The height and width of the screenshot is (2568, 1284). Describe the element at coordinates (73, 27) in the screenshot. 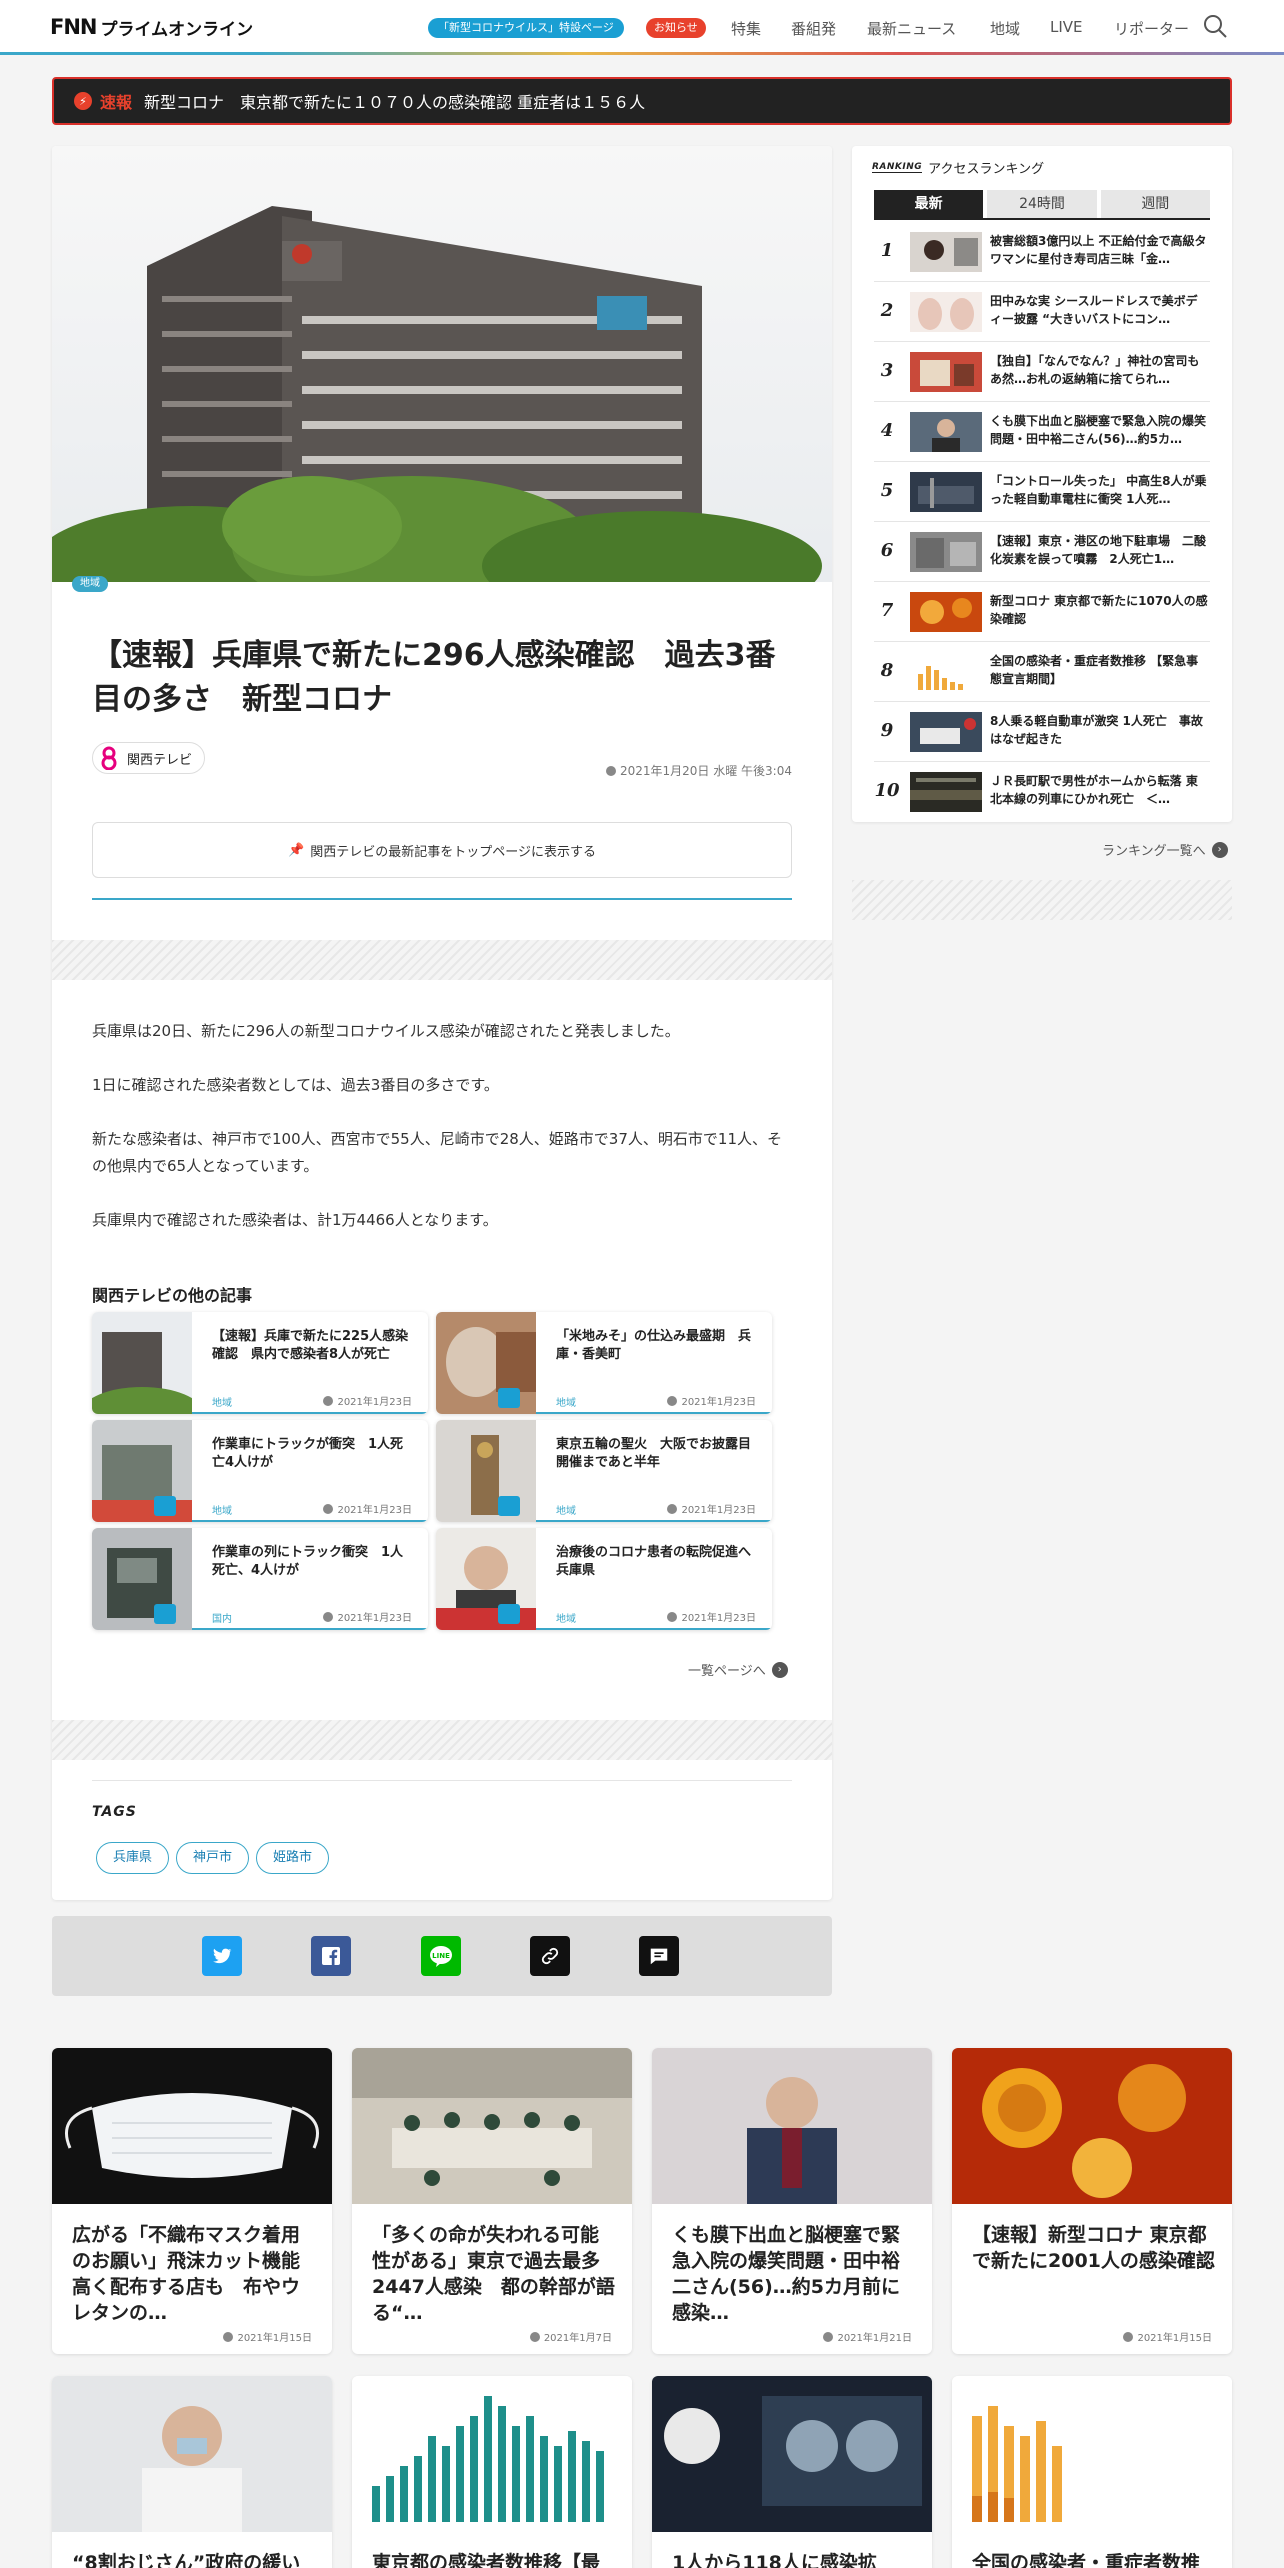

I see `logo-fnn: FNN` at that location.